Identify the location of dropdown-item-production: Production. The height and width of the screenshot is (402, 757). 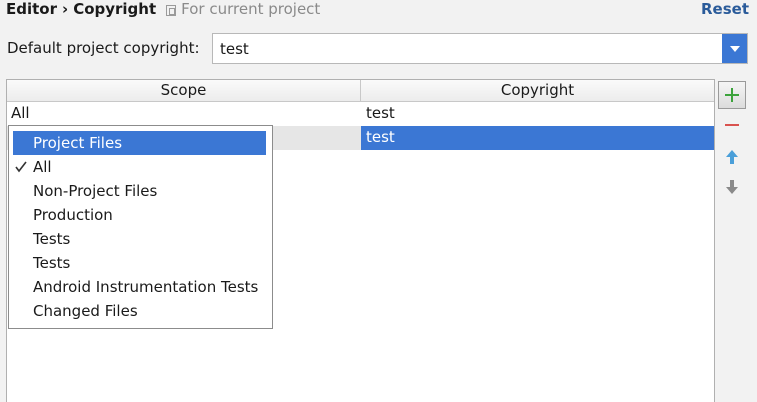
(140, 215).